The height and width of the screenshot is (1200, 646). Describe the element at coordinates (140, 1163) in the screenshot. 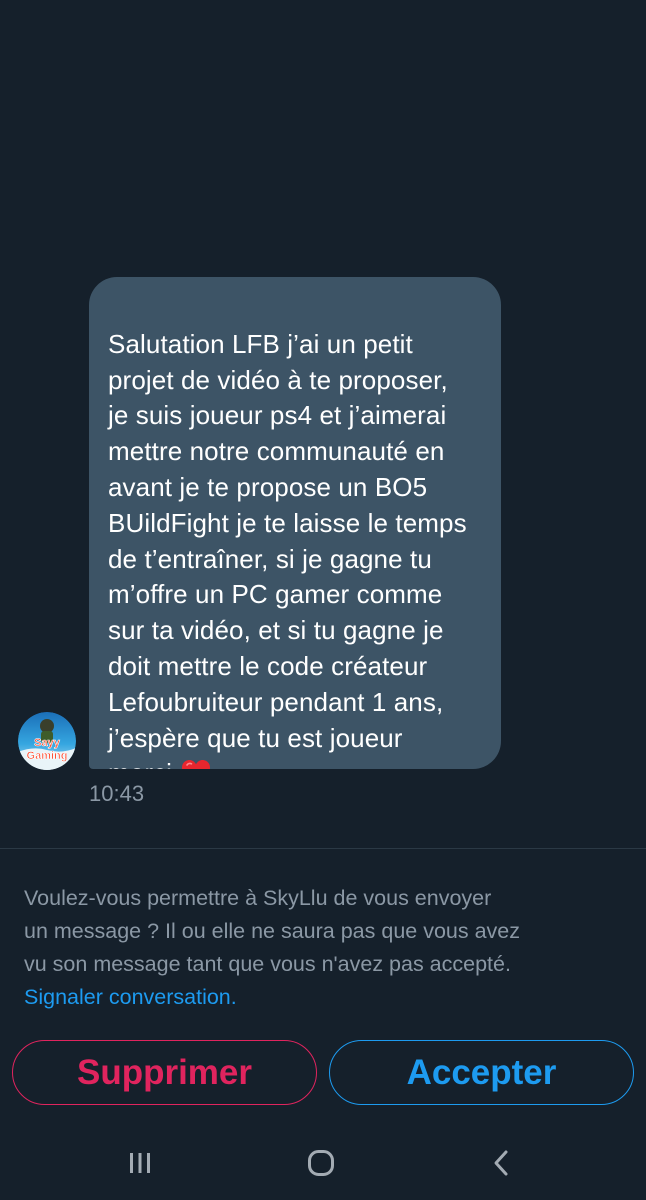

I see `recent-apps-icon` at that location.